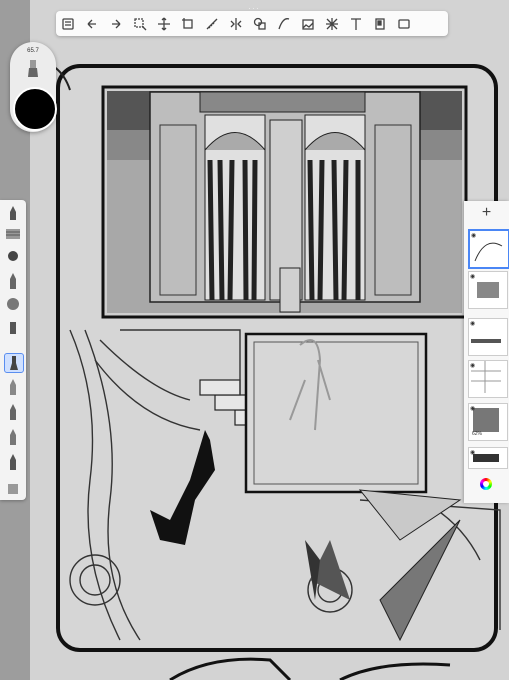  What do you see at coordinates (13, 213) in the screenshot?
I see `pencil-tool-icon` at bounding box center [13, 213].